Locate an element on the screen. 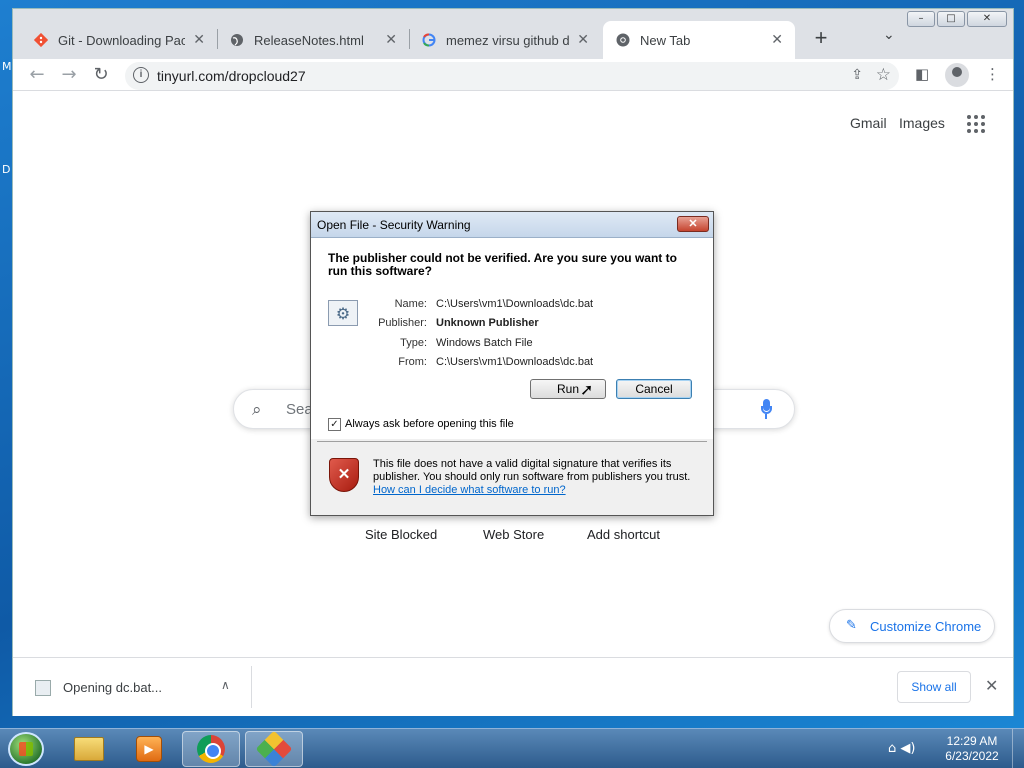 The width and height of the screenshot is (1024, 768). from-value: C:\Users\vm1\Downloads\dc.bat is located at coordinates (515, 362).